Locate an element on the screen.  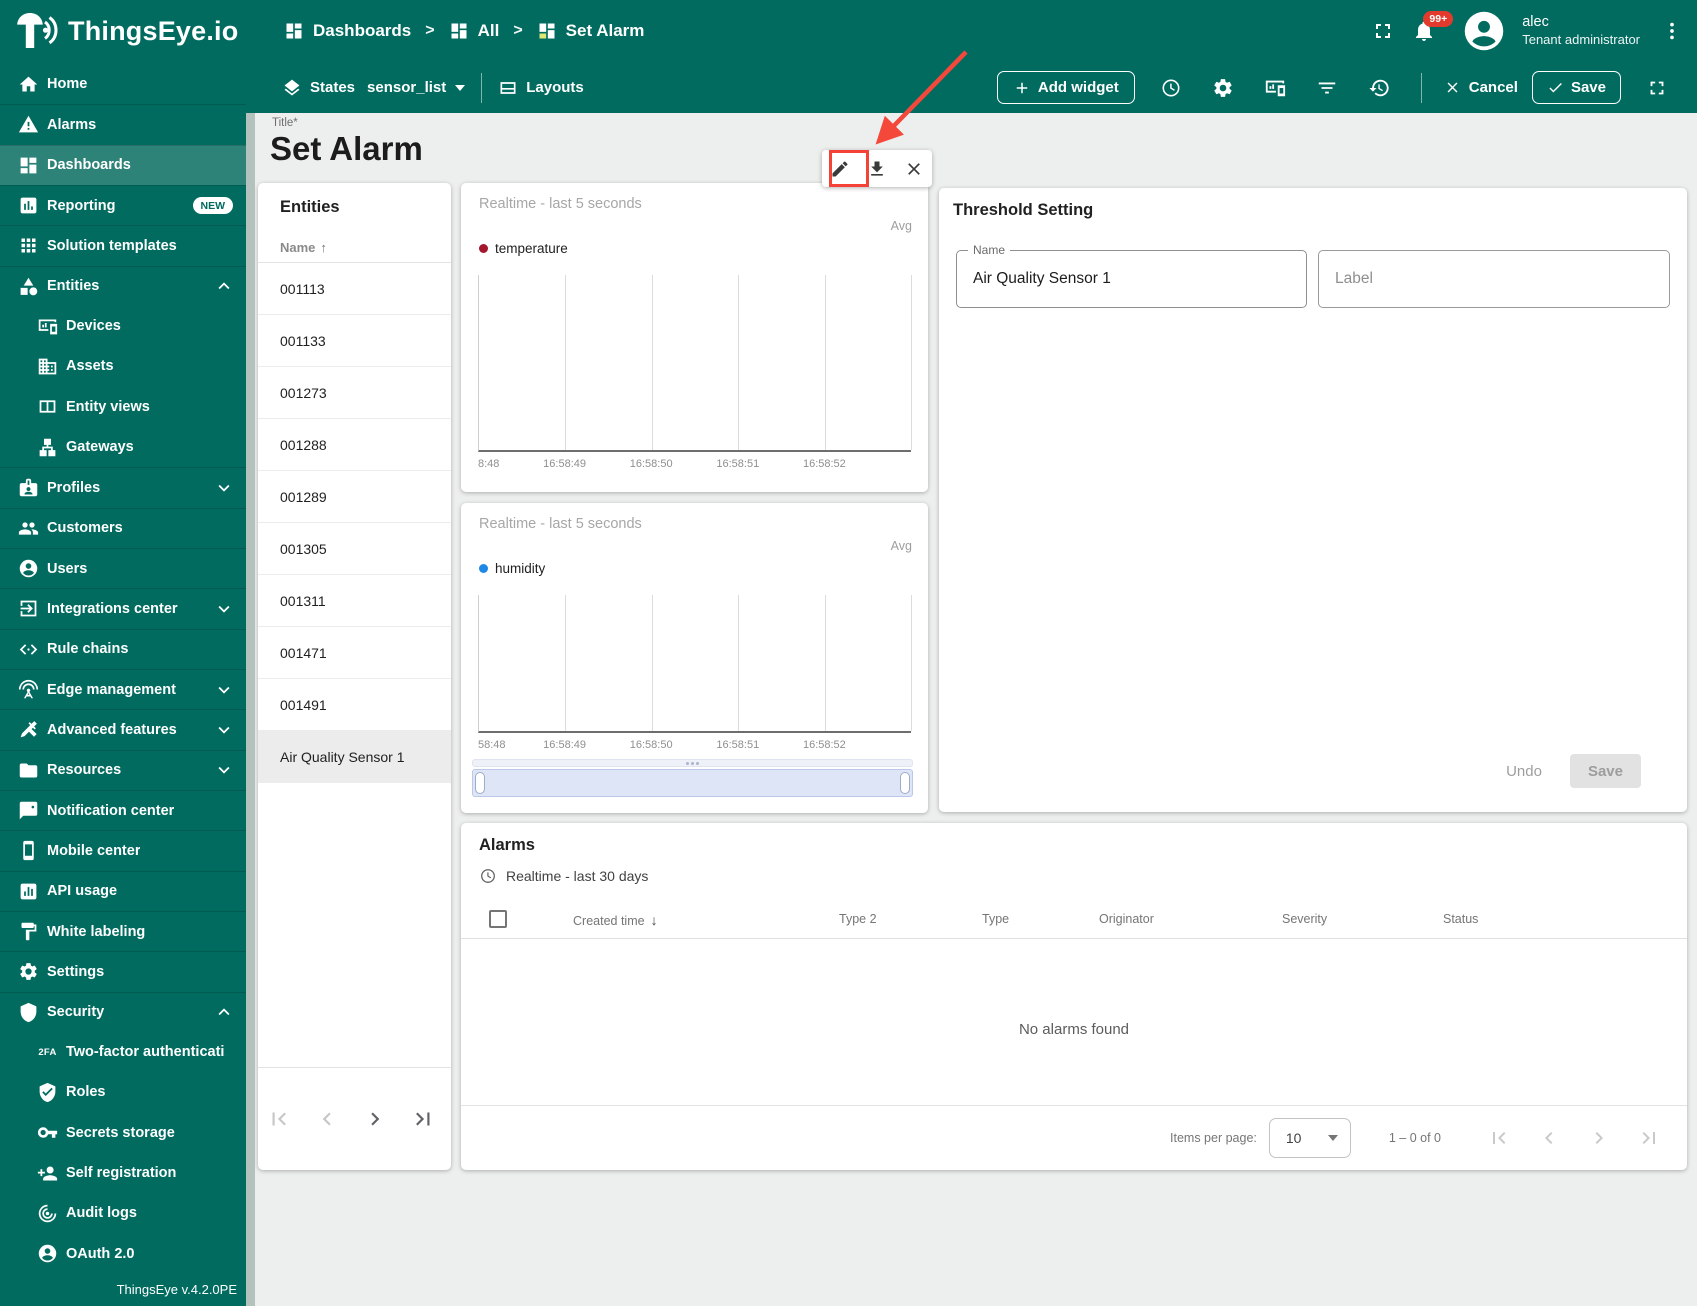
toolbar-fullscreen-button is located at coordinates (1657, 87).